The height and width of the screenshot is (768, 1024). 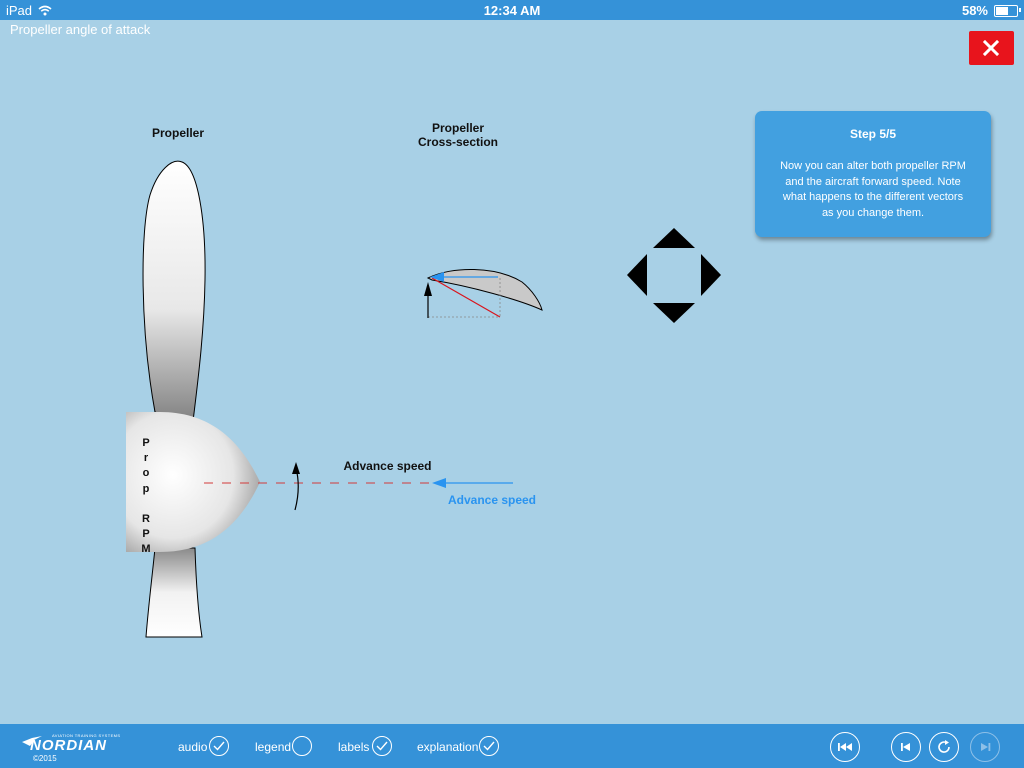 I want to click on advance-speed-arrowhead, so click(x=439, y=483).